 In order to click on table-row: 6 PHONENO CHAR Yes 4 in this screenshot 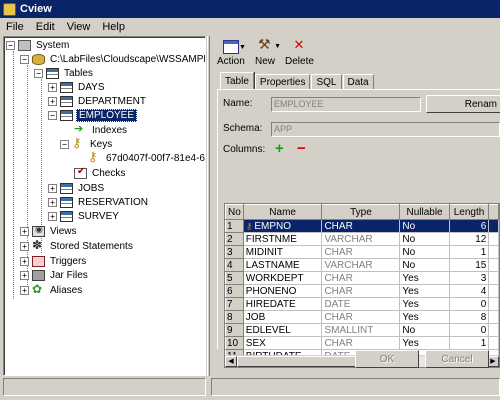, I will do `click(362, 291)`.